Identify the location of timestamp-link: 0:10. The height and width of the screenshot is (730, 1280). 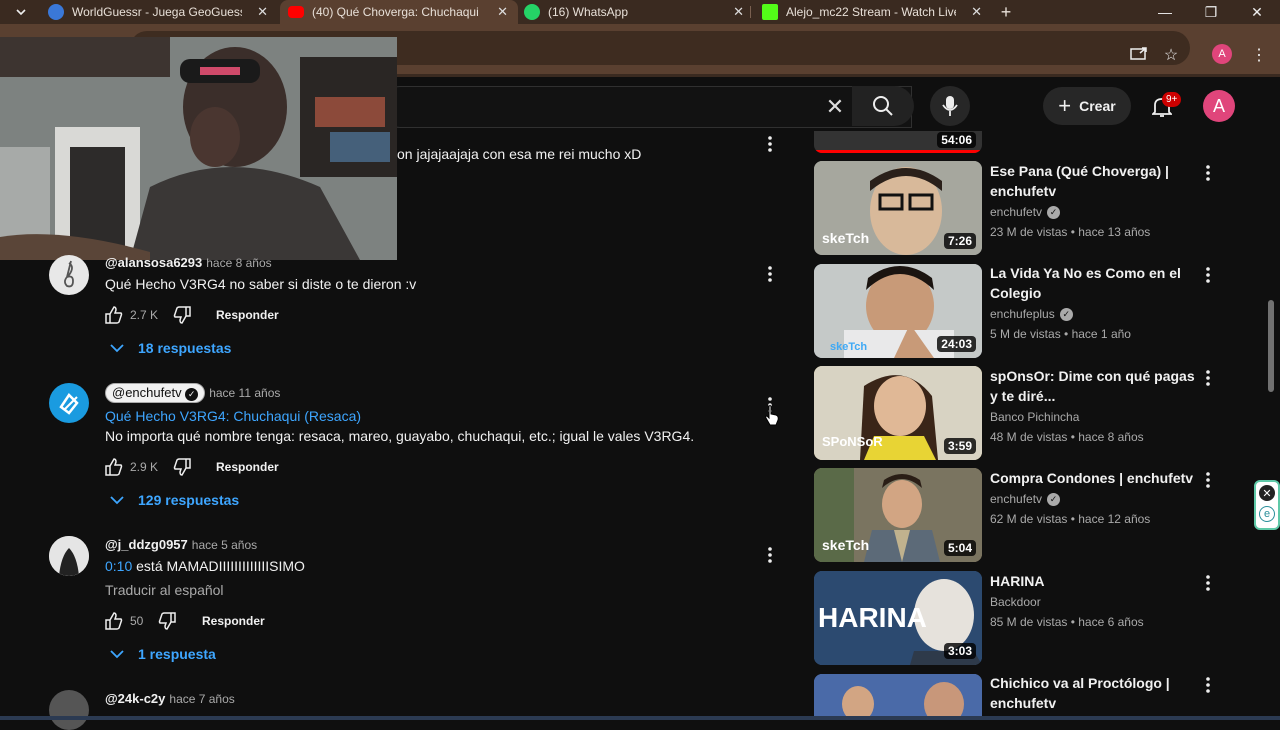
(118, 566).